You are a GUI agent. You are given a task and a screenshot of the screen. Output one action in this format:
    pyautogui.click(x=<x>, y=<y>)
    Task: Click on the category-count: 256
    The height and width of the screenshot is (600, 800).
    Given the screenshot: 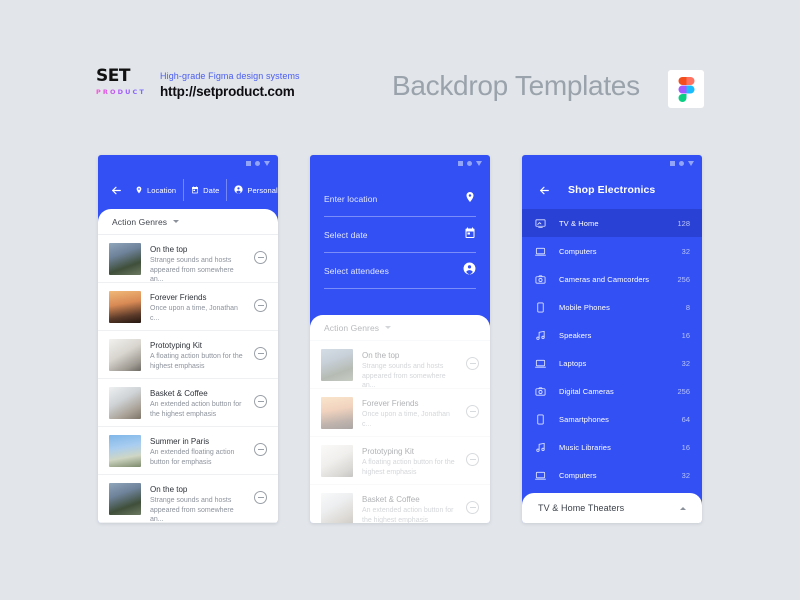 What is the action you would take?
    pyautogui.click(x=683, y=279)
    